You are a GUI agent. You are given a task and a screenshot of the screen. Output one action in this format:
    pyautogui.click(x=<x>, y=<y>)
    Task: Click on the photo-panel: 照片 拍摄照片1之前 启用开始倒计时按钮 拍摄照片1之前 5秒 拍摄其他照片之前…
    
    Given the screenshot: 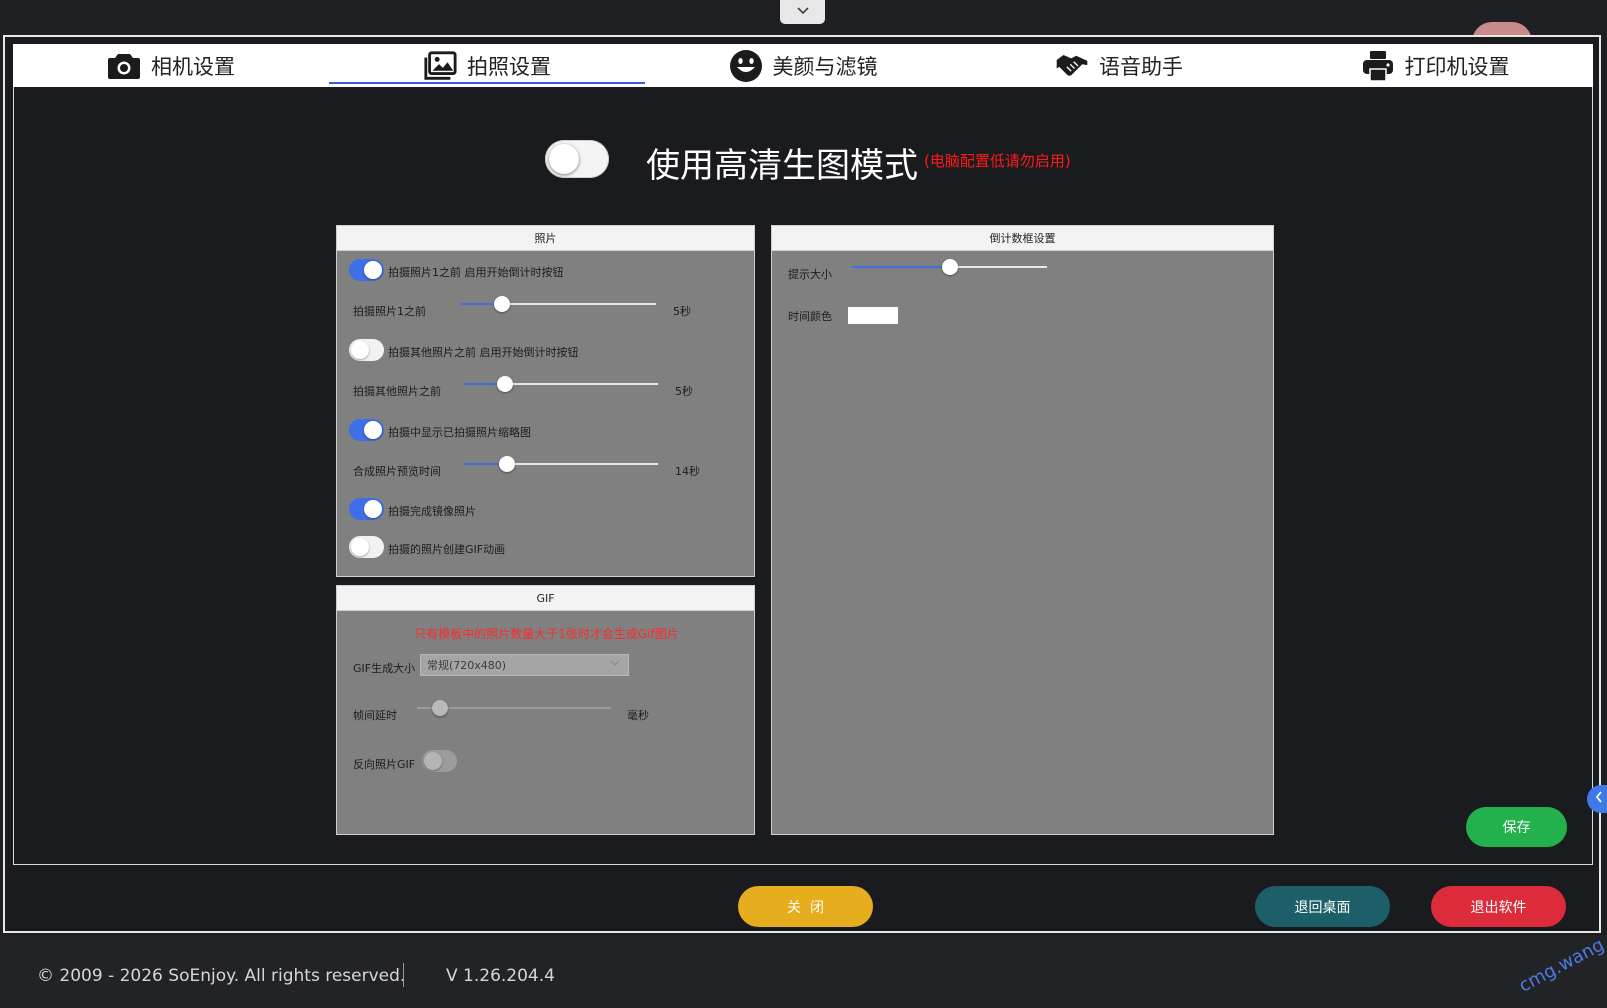 What is the action you would take?
    pyautogui.click(x=545, y=401)
    